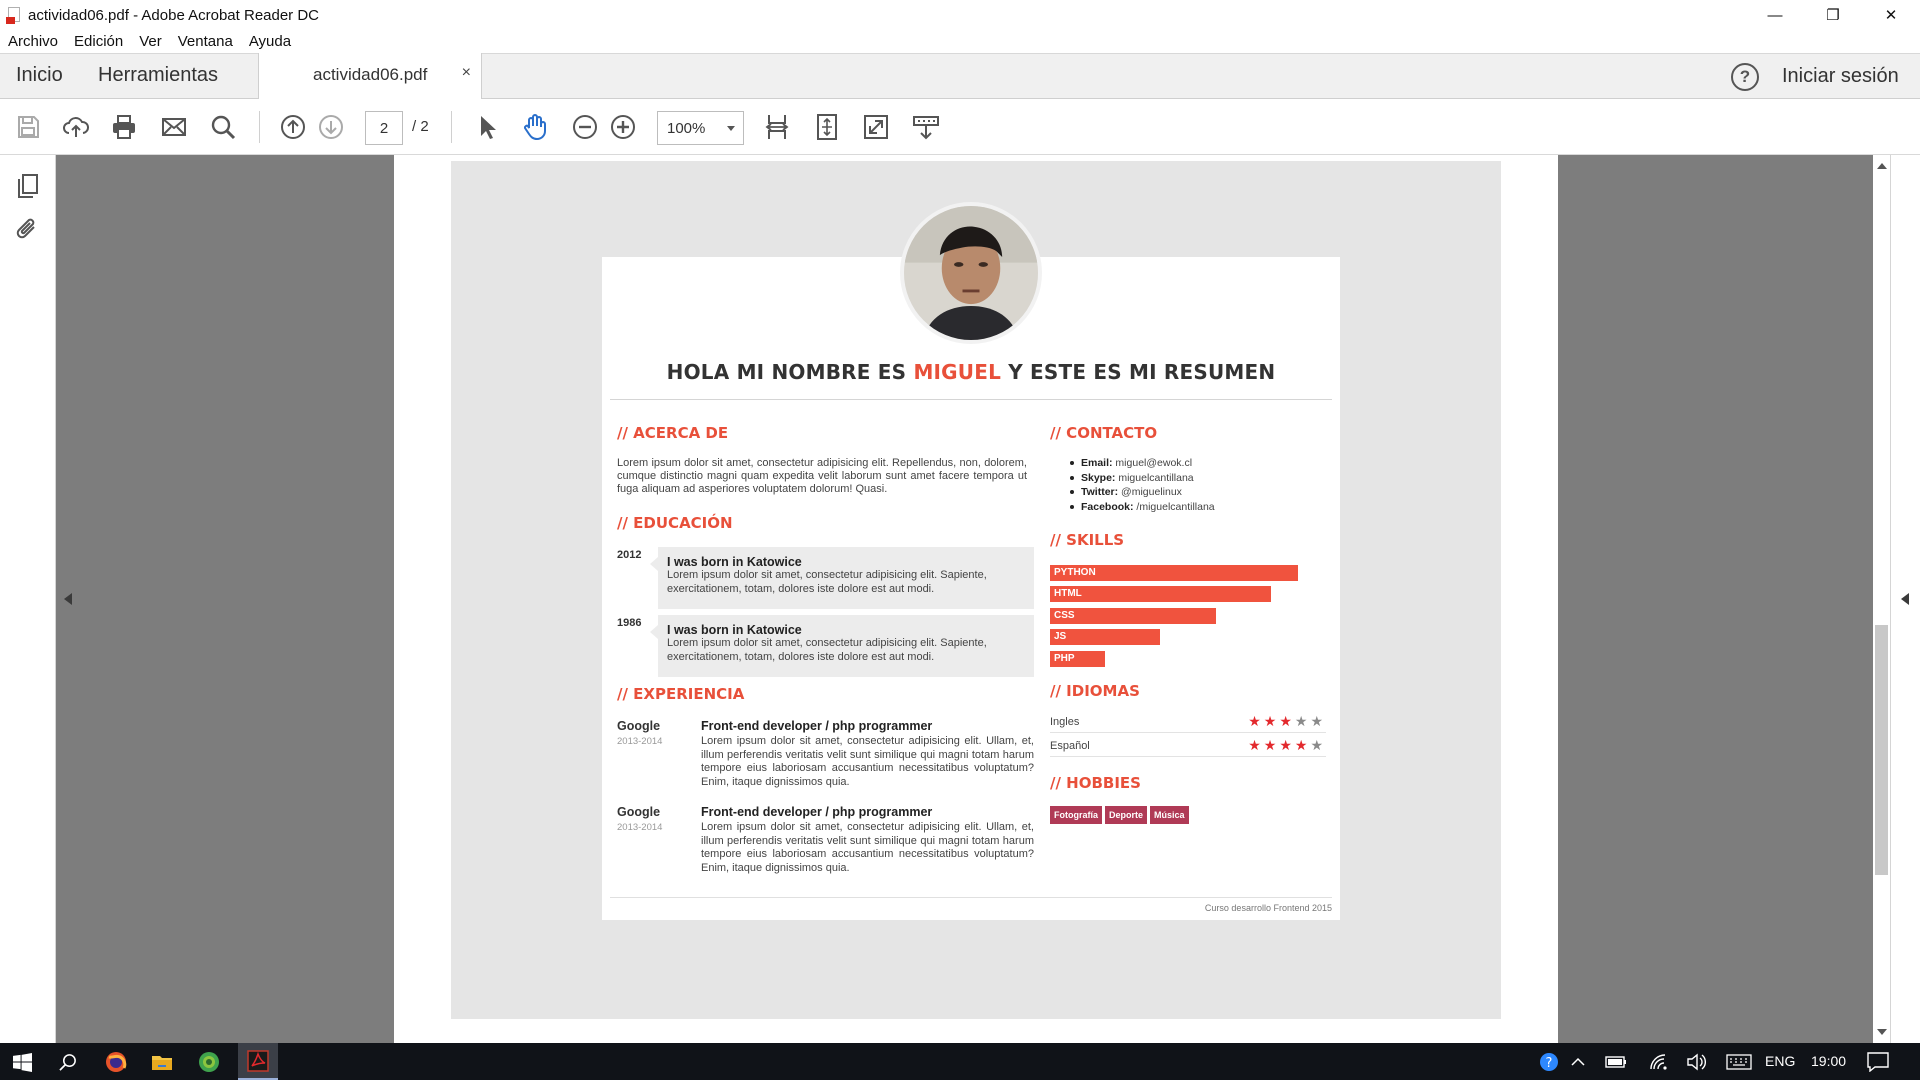  Describe the element at coordinates (1616, 1062) in the screenshot. I see `battery-icon` at that location.